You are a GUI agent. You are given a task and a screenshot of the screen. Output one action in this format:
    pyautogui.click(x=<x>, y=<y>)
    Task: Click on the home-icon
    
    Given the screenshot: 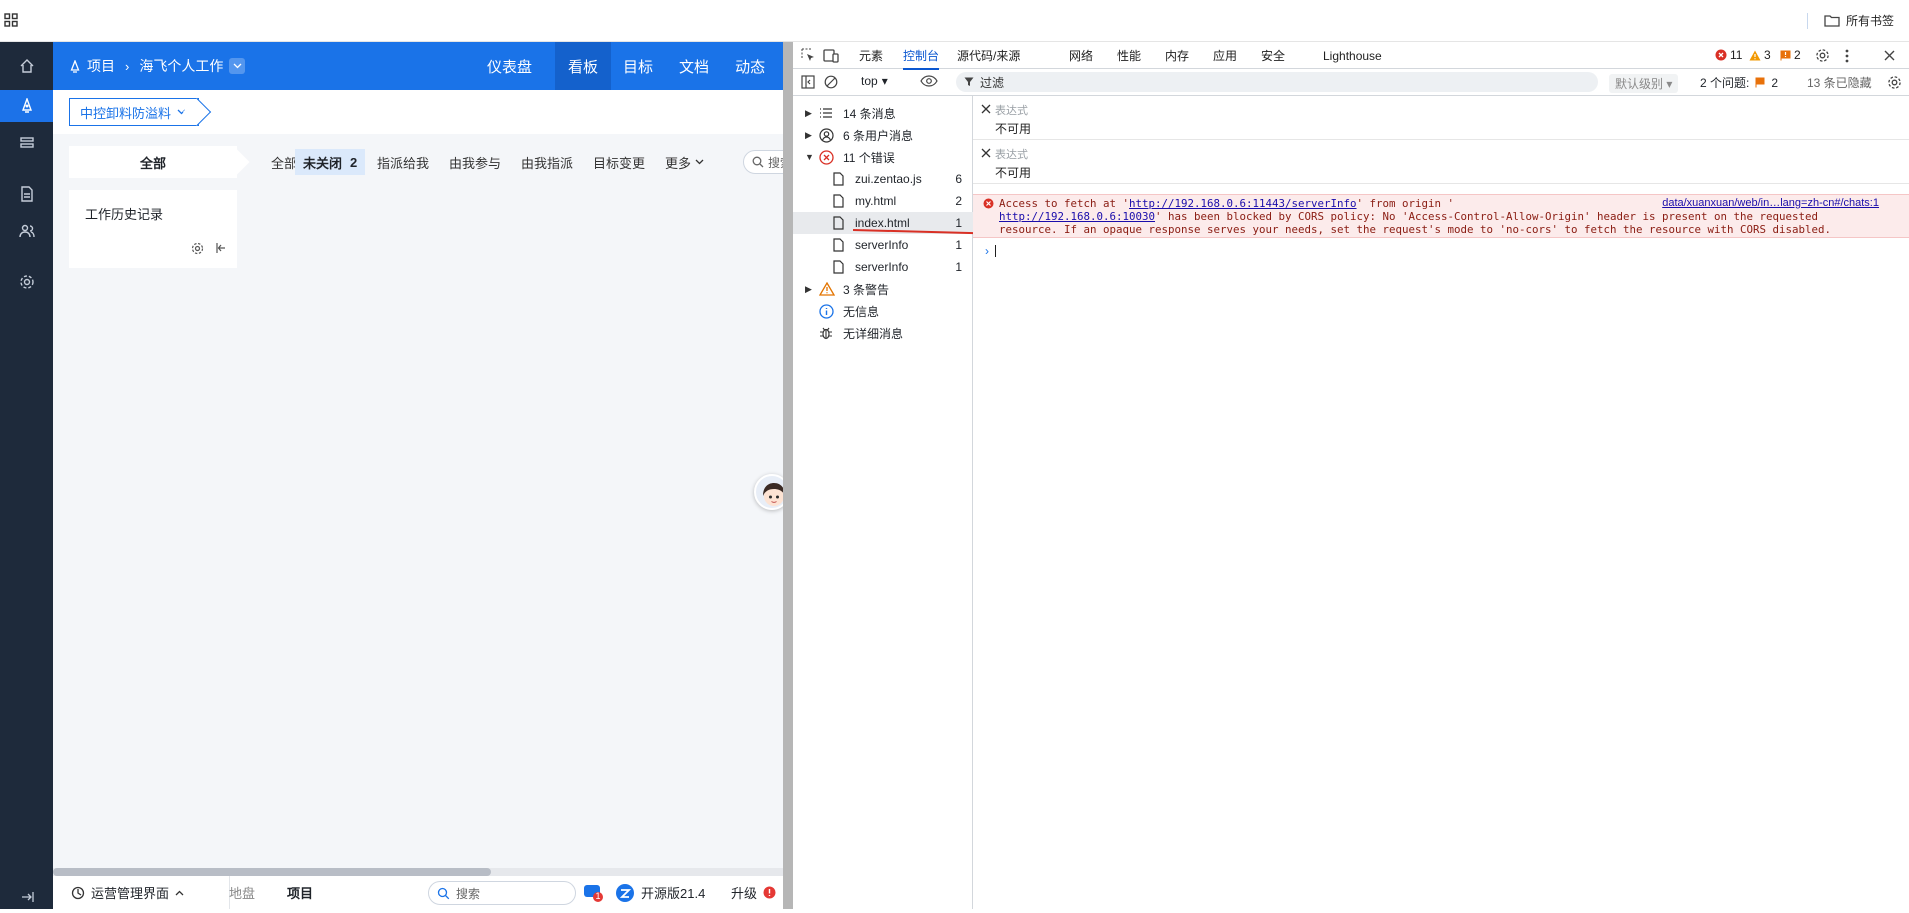 What is the action you would take?
    pyautogui.click(x=26, y=66)
    